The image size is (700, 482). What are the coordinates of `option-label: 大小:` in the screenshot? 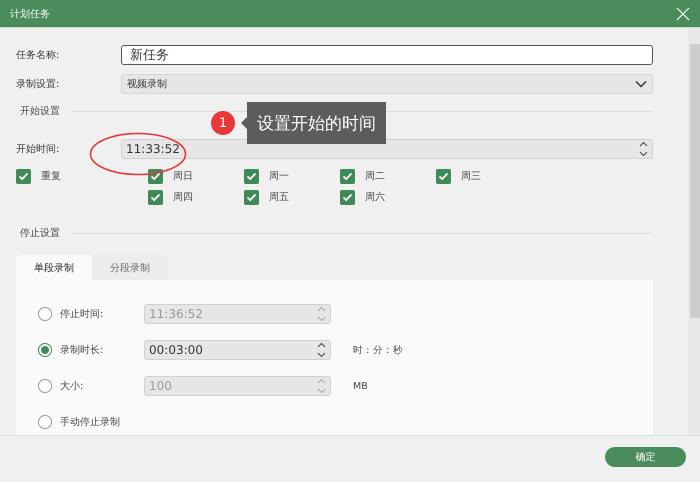 It's located at (72, 386).